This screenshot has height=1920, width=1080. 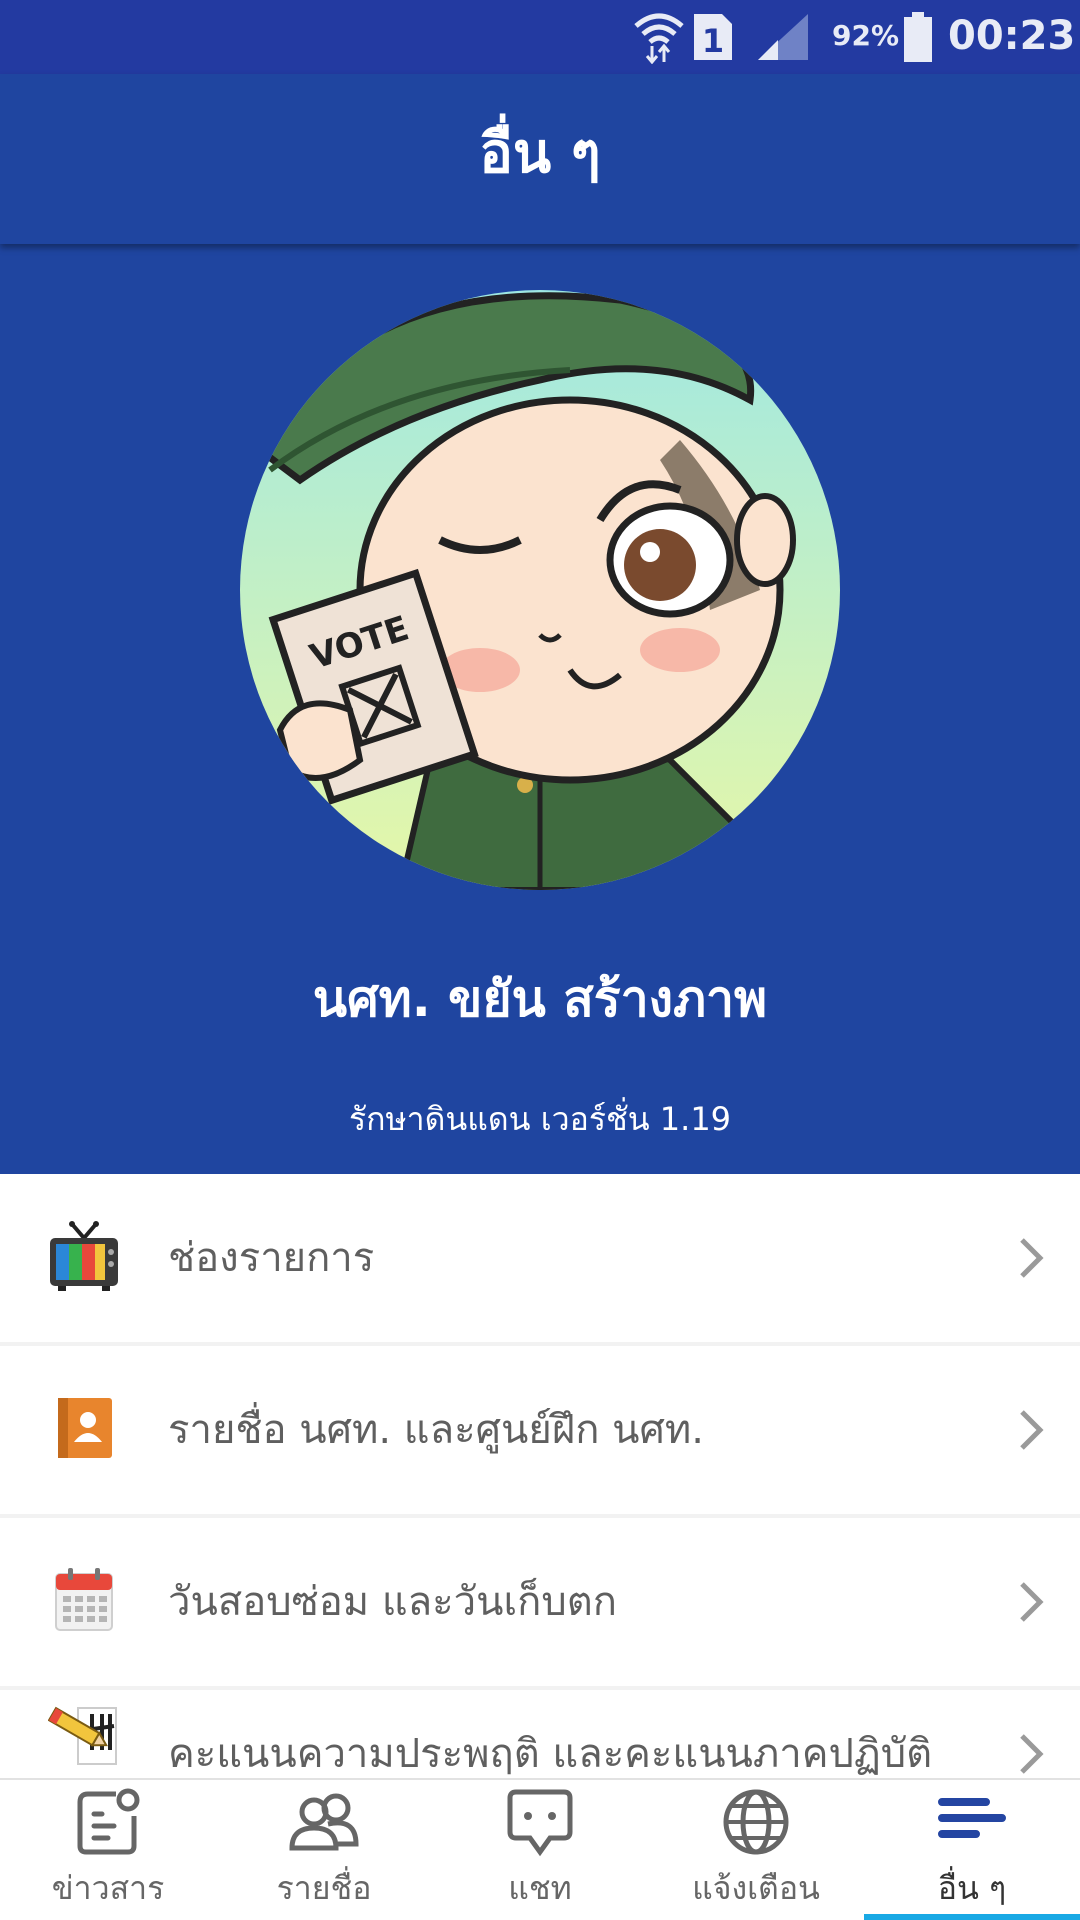 What do you see at coordinates (756, 1888) in the screenshot?
I see `nav-label: แจ้งเตือน` at bounding box center [756, 1888].